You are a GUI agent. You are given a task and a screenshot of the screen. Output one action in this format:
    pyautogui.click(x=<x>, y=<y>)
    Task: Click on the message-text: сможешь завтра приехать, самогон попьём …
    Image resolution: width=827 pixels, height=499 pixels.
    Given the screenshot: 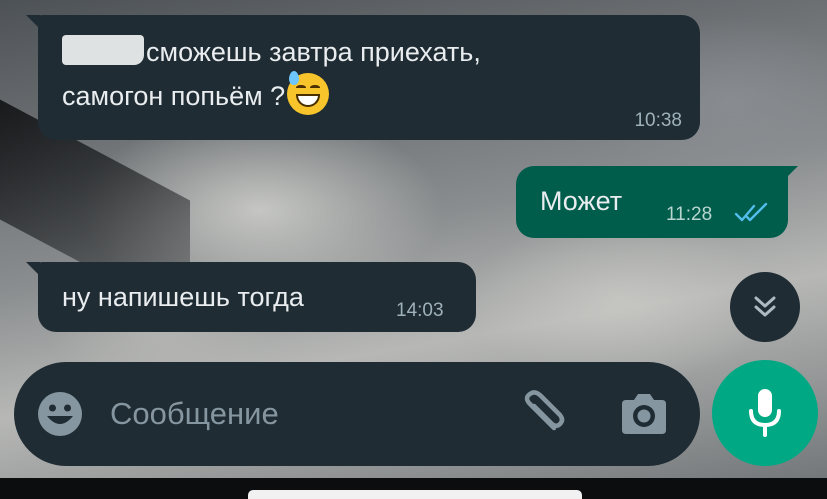 What is the action you would take?
    pyautogui.click(x=342, y=74)
    